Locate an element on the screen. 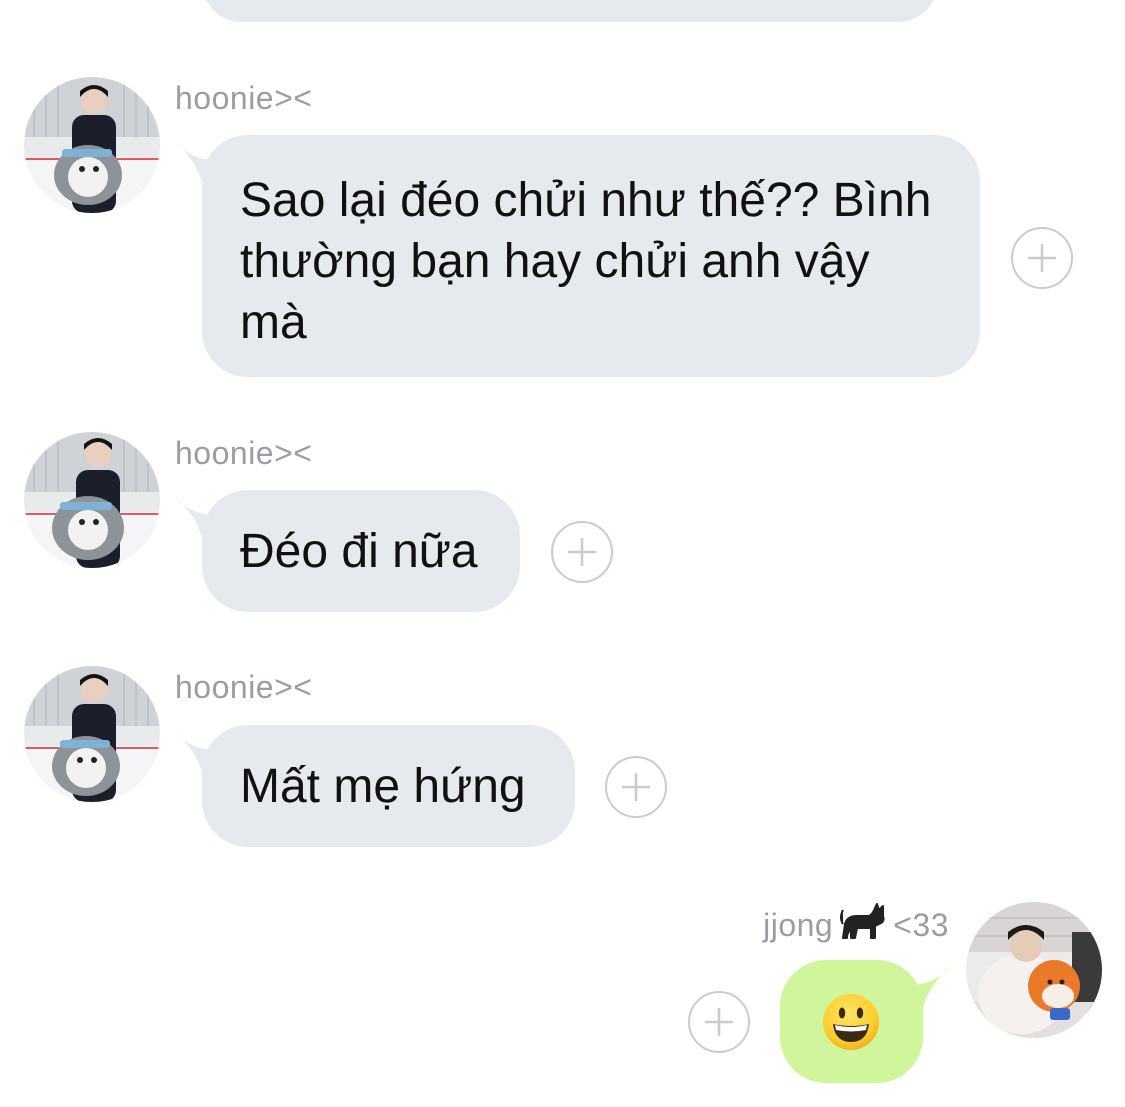 Image resolution: width=1125 pixels, height=1107 pixels. previous-message-bubble is located at coordinates (570, 11).